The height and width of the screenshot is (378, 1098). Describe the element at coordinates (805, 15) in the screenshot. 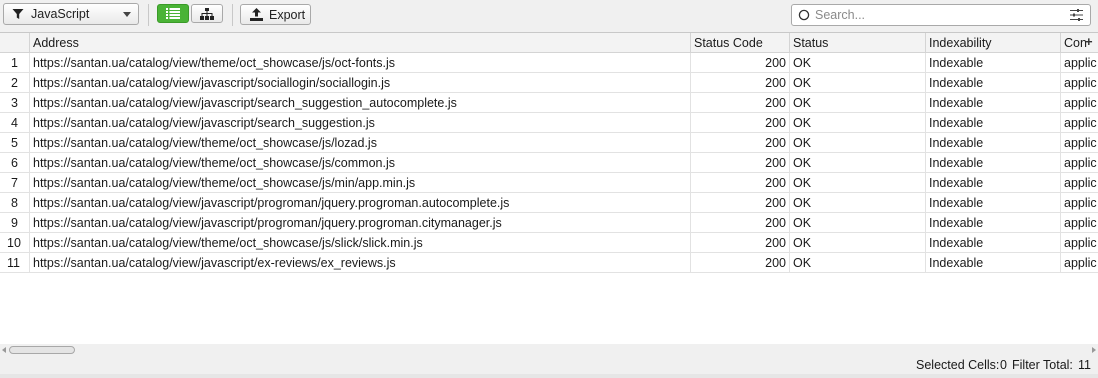

I see `search-icon` at that location.